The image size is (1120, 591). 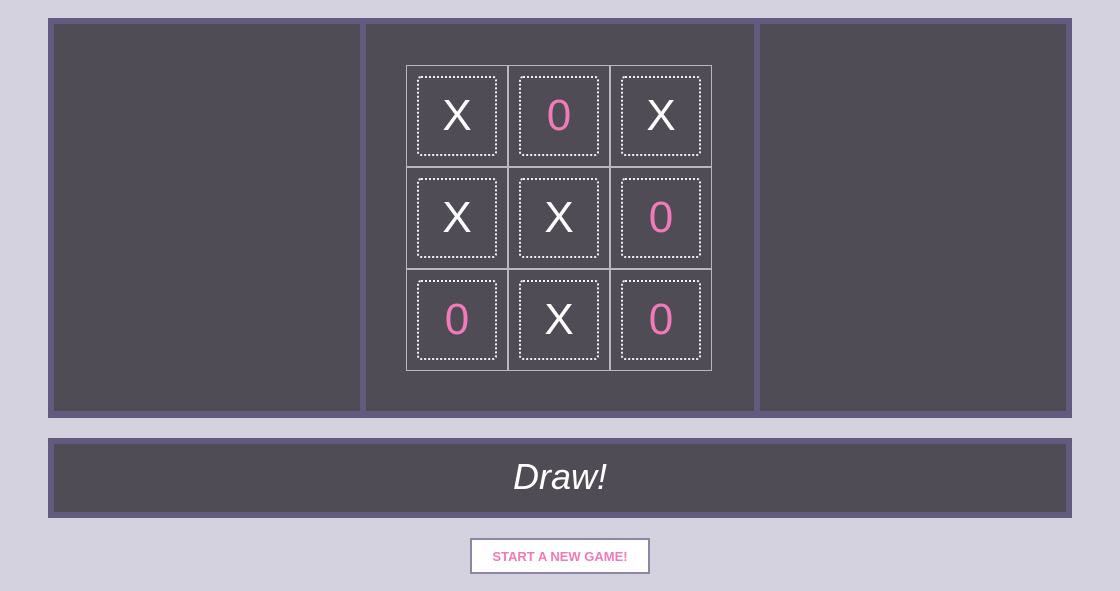 I want to click on board-cell-1: X, so click(x=457, y=116).